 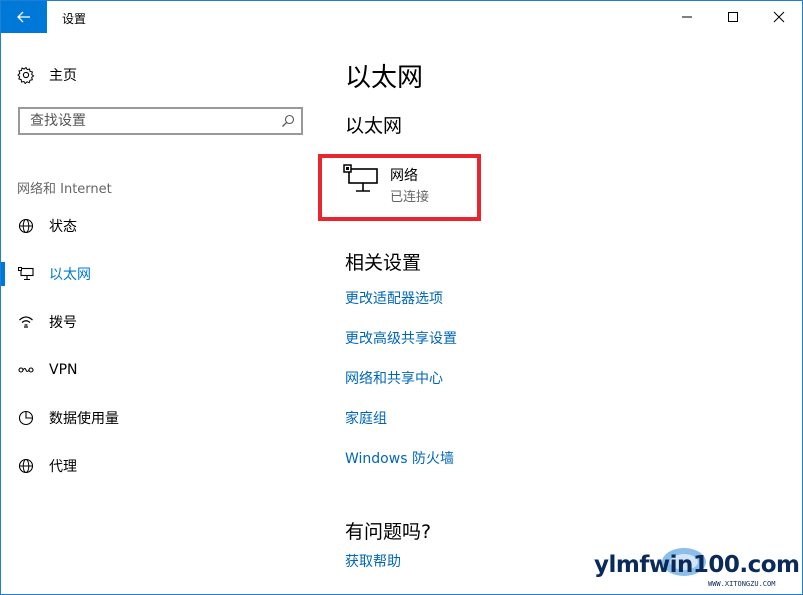 What do you see at coordinates (64, 189) in the screenshot?
I see `category-heading: 网络和 Internet` at bounding box center [64, 189].